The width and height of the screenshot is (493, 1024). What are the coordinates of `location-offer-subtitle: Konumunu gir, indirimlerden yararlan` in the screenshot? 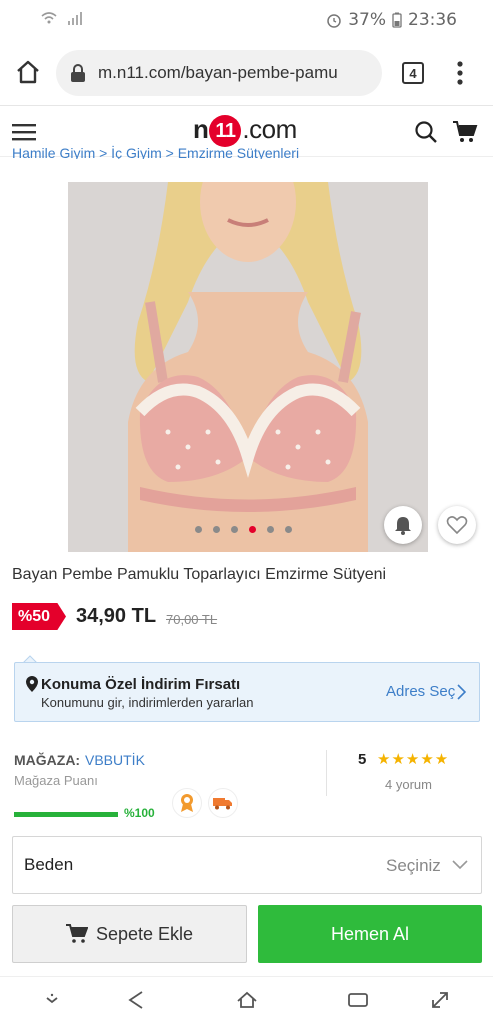 It's located at (147, 702).